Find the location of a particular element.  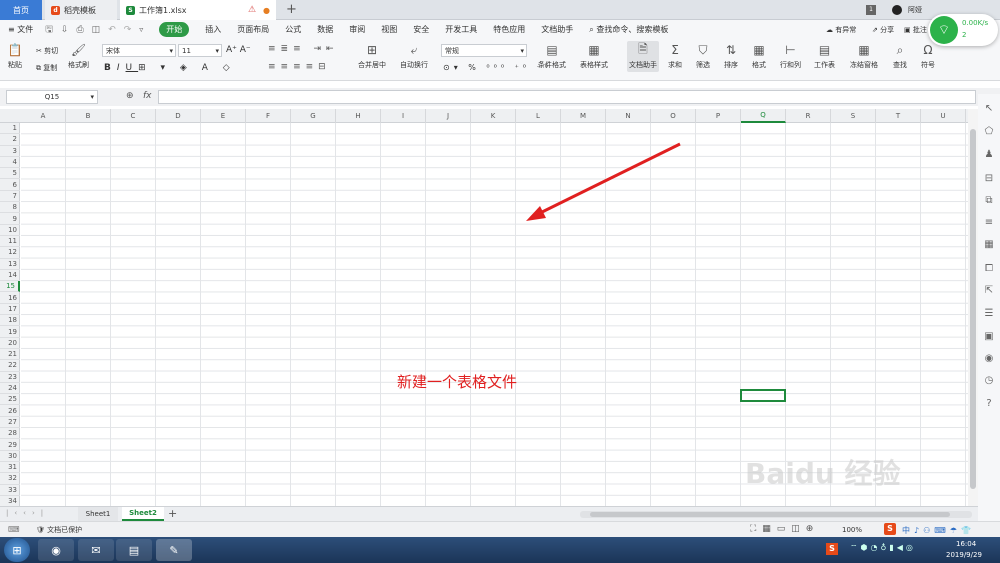

merge-button: ⊞ 合并居中 is located at coordinates (372, 56).